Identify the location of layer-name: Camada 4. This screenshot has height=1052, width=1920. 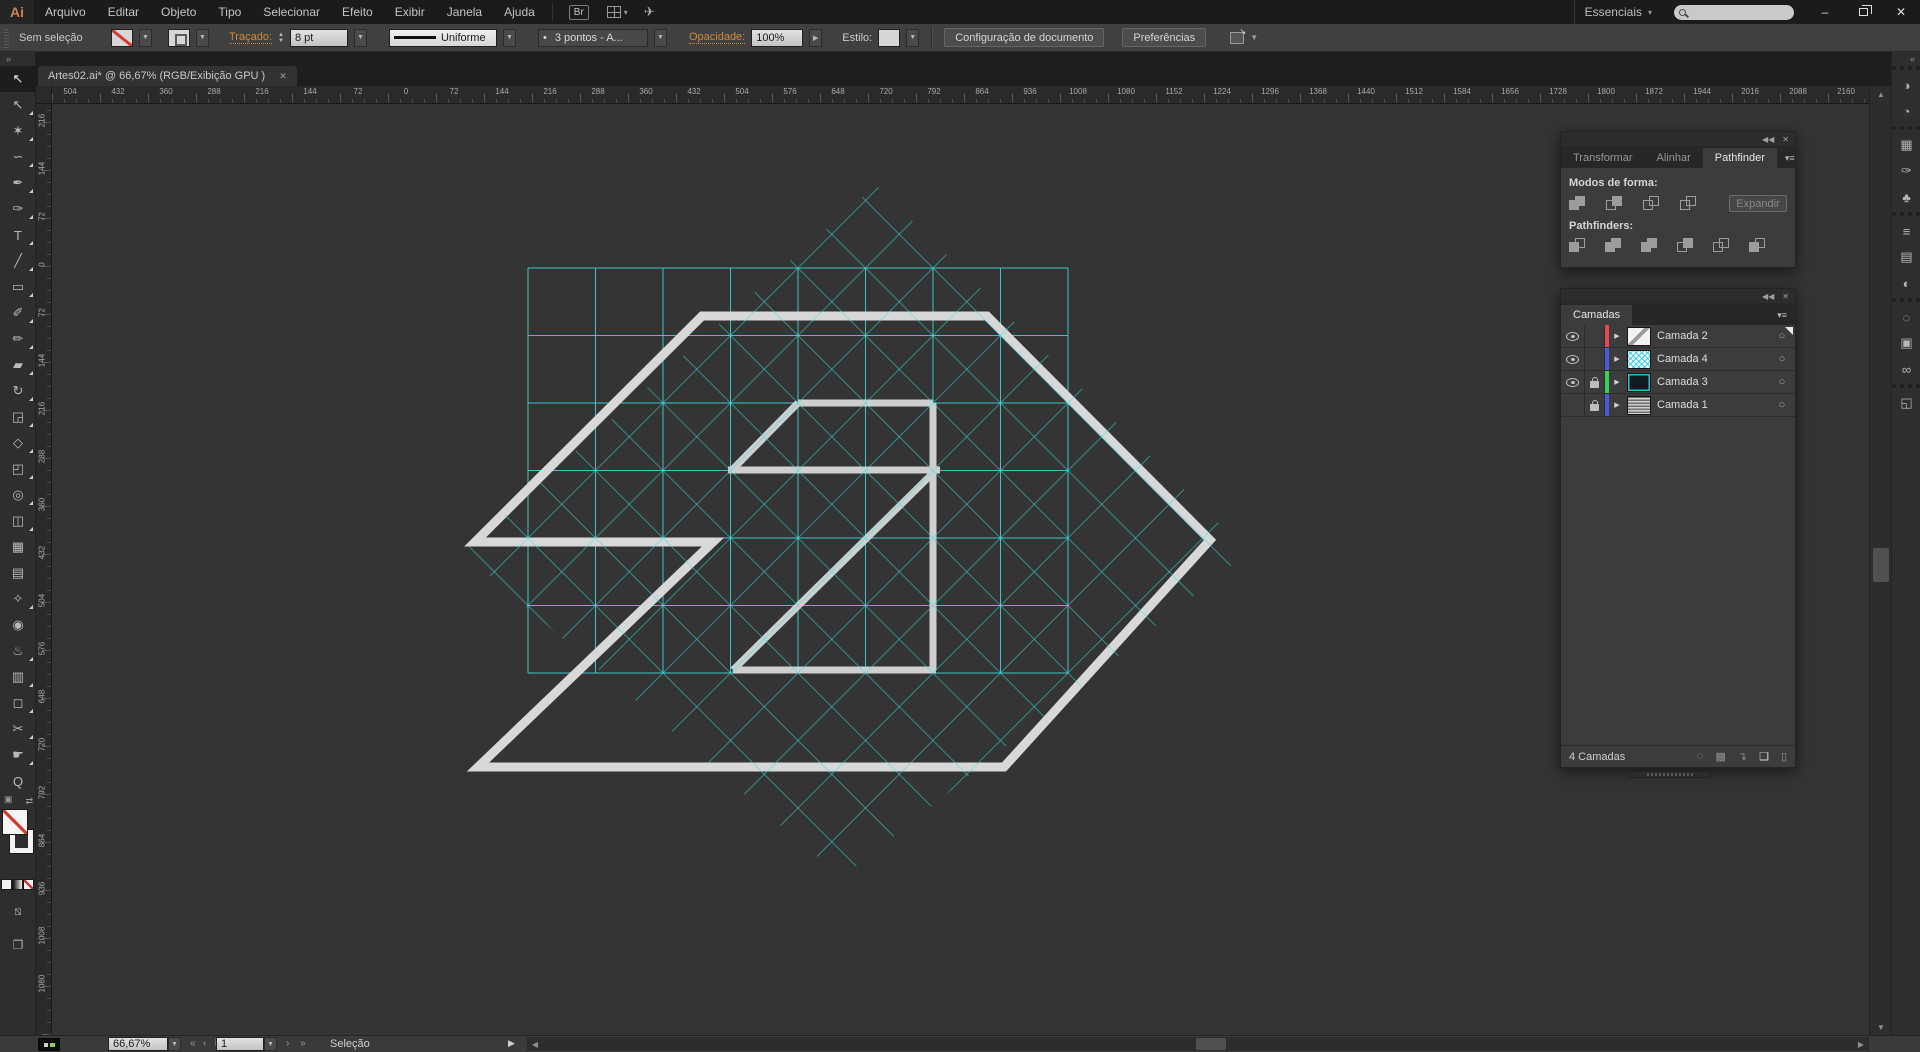
(1711, 359).